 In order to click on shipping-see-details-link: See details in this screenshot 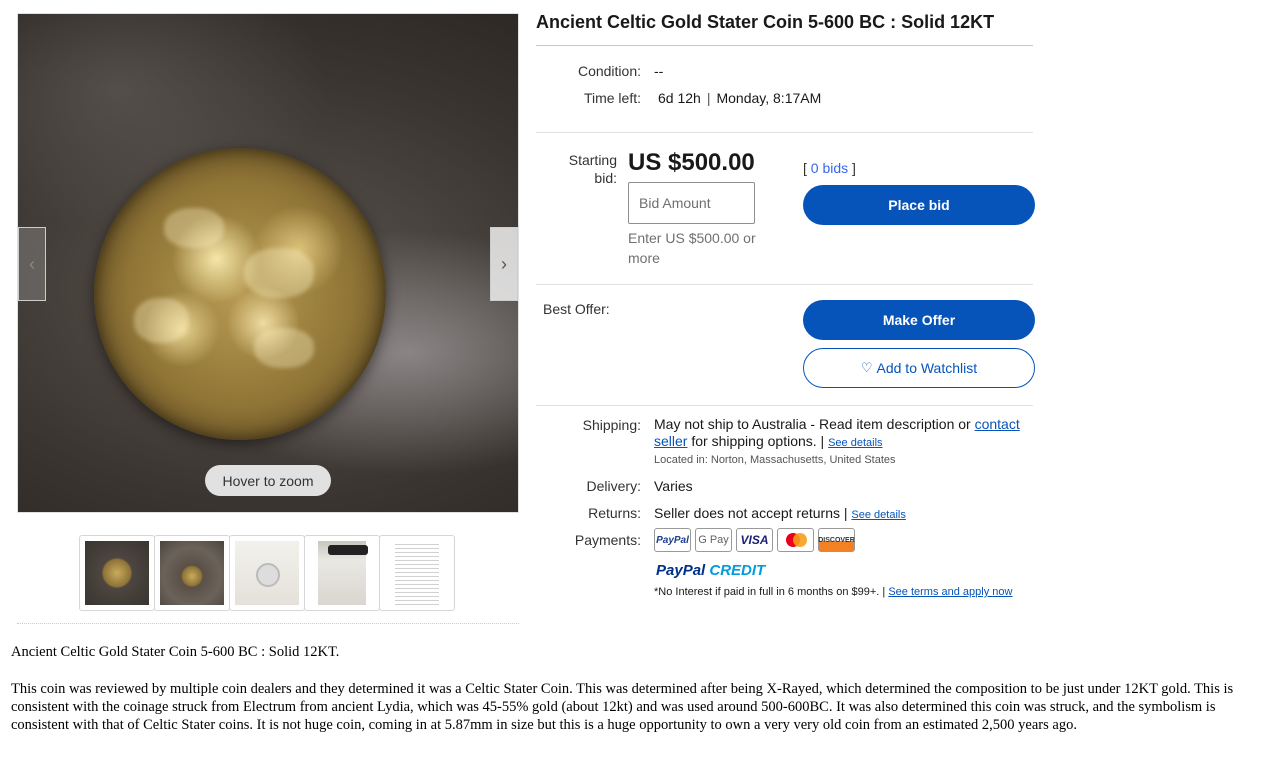, I will do `click(855, 443)`.